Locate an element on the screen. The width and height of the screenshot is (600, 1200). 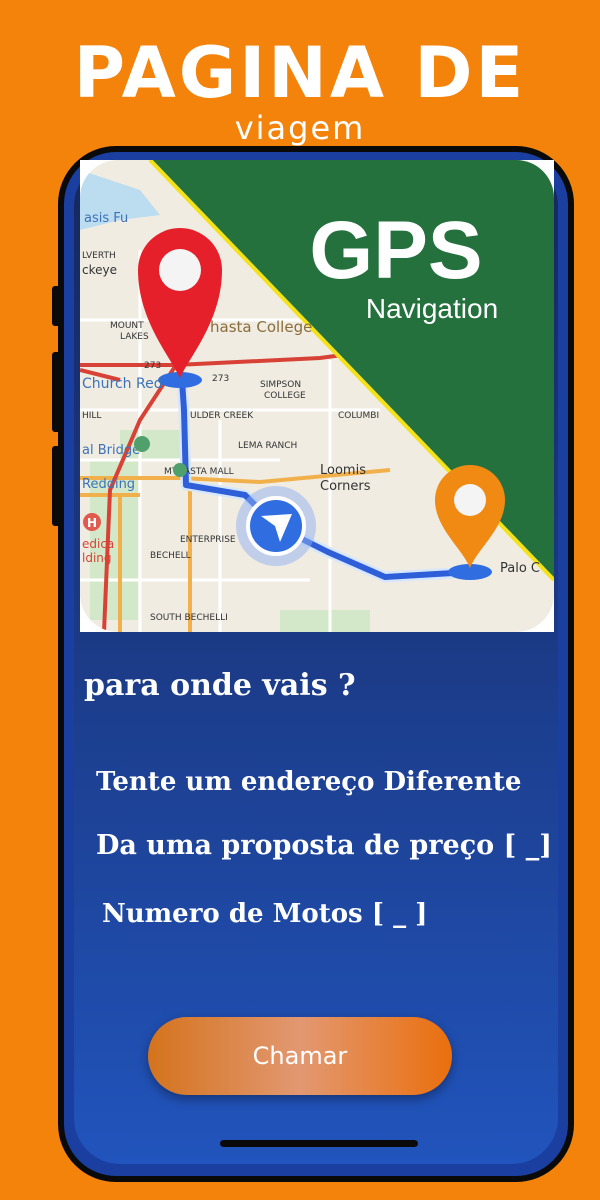
map-place-label: COLLEGE is located at coordinates (285, 396).